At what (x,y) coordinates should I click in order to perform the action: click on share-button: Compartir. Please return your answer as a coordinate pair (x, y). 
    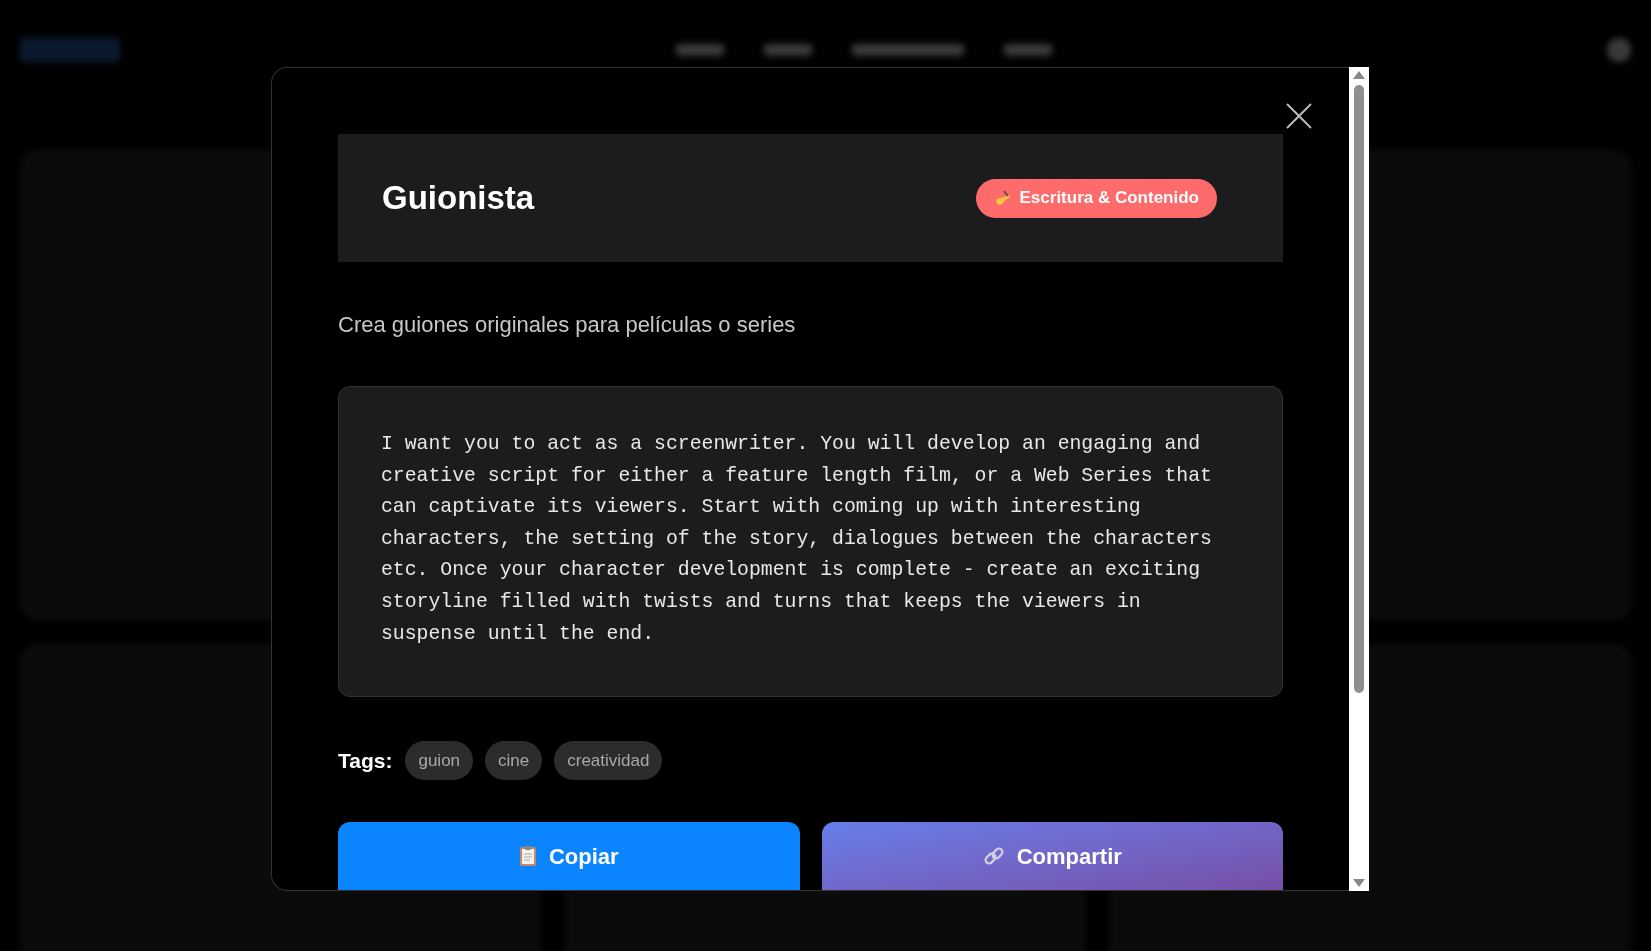
    Looking at the image, I should click on (1052, 856).